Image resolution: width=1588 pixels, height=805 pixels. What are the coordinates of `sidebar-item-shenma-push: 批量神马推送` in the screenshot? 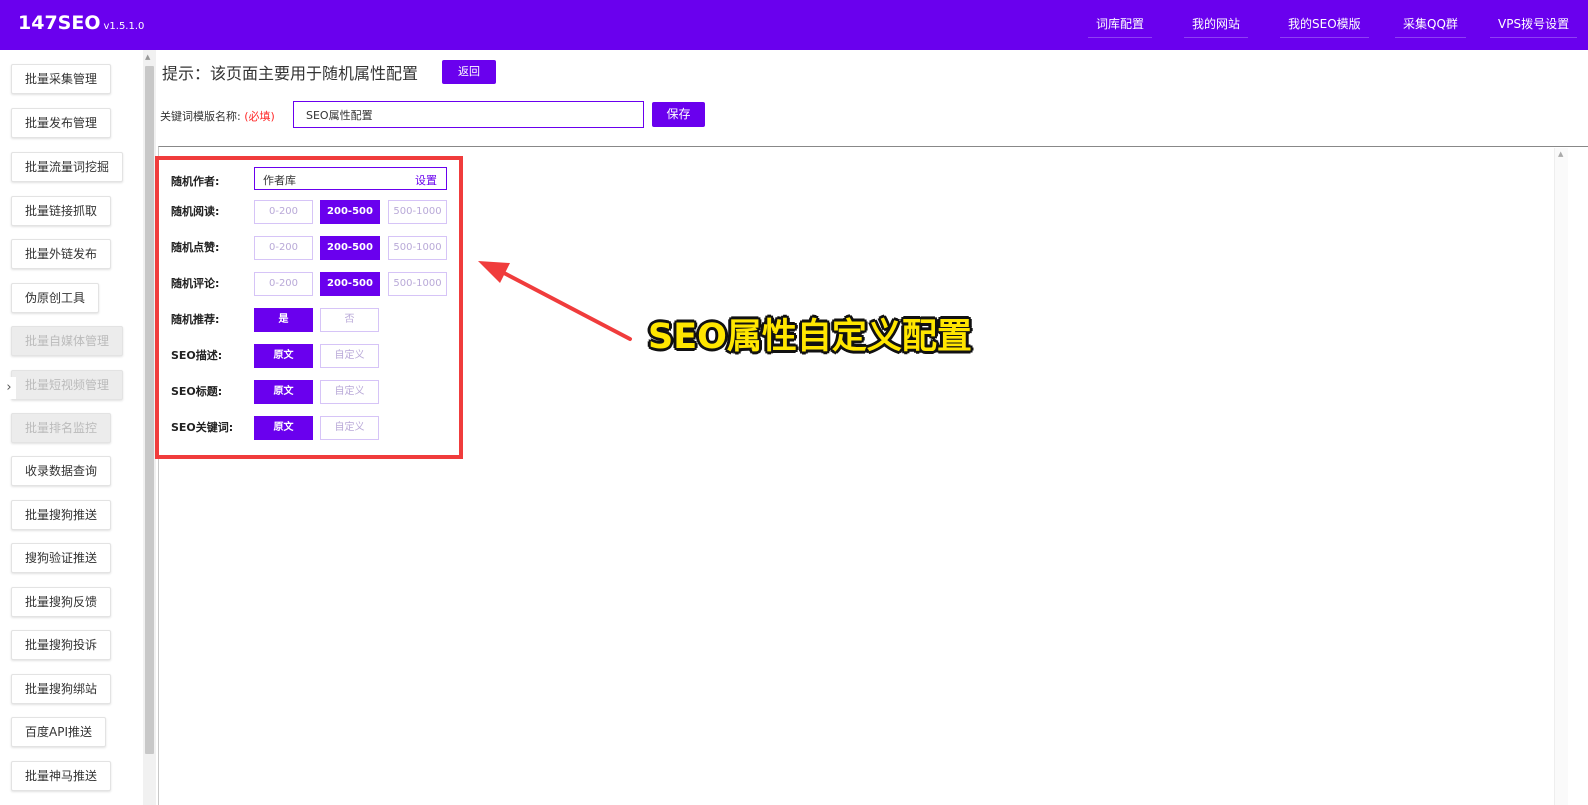 It's located at (61, 776).